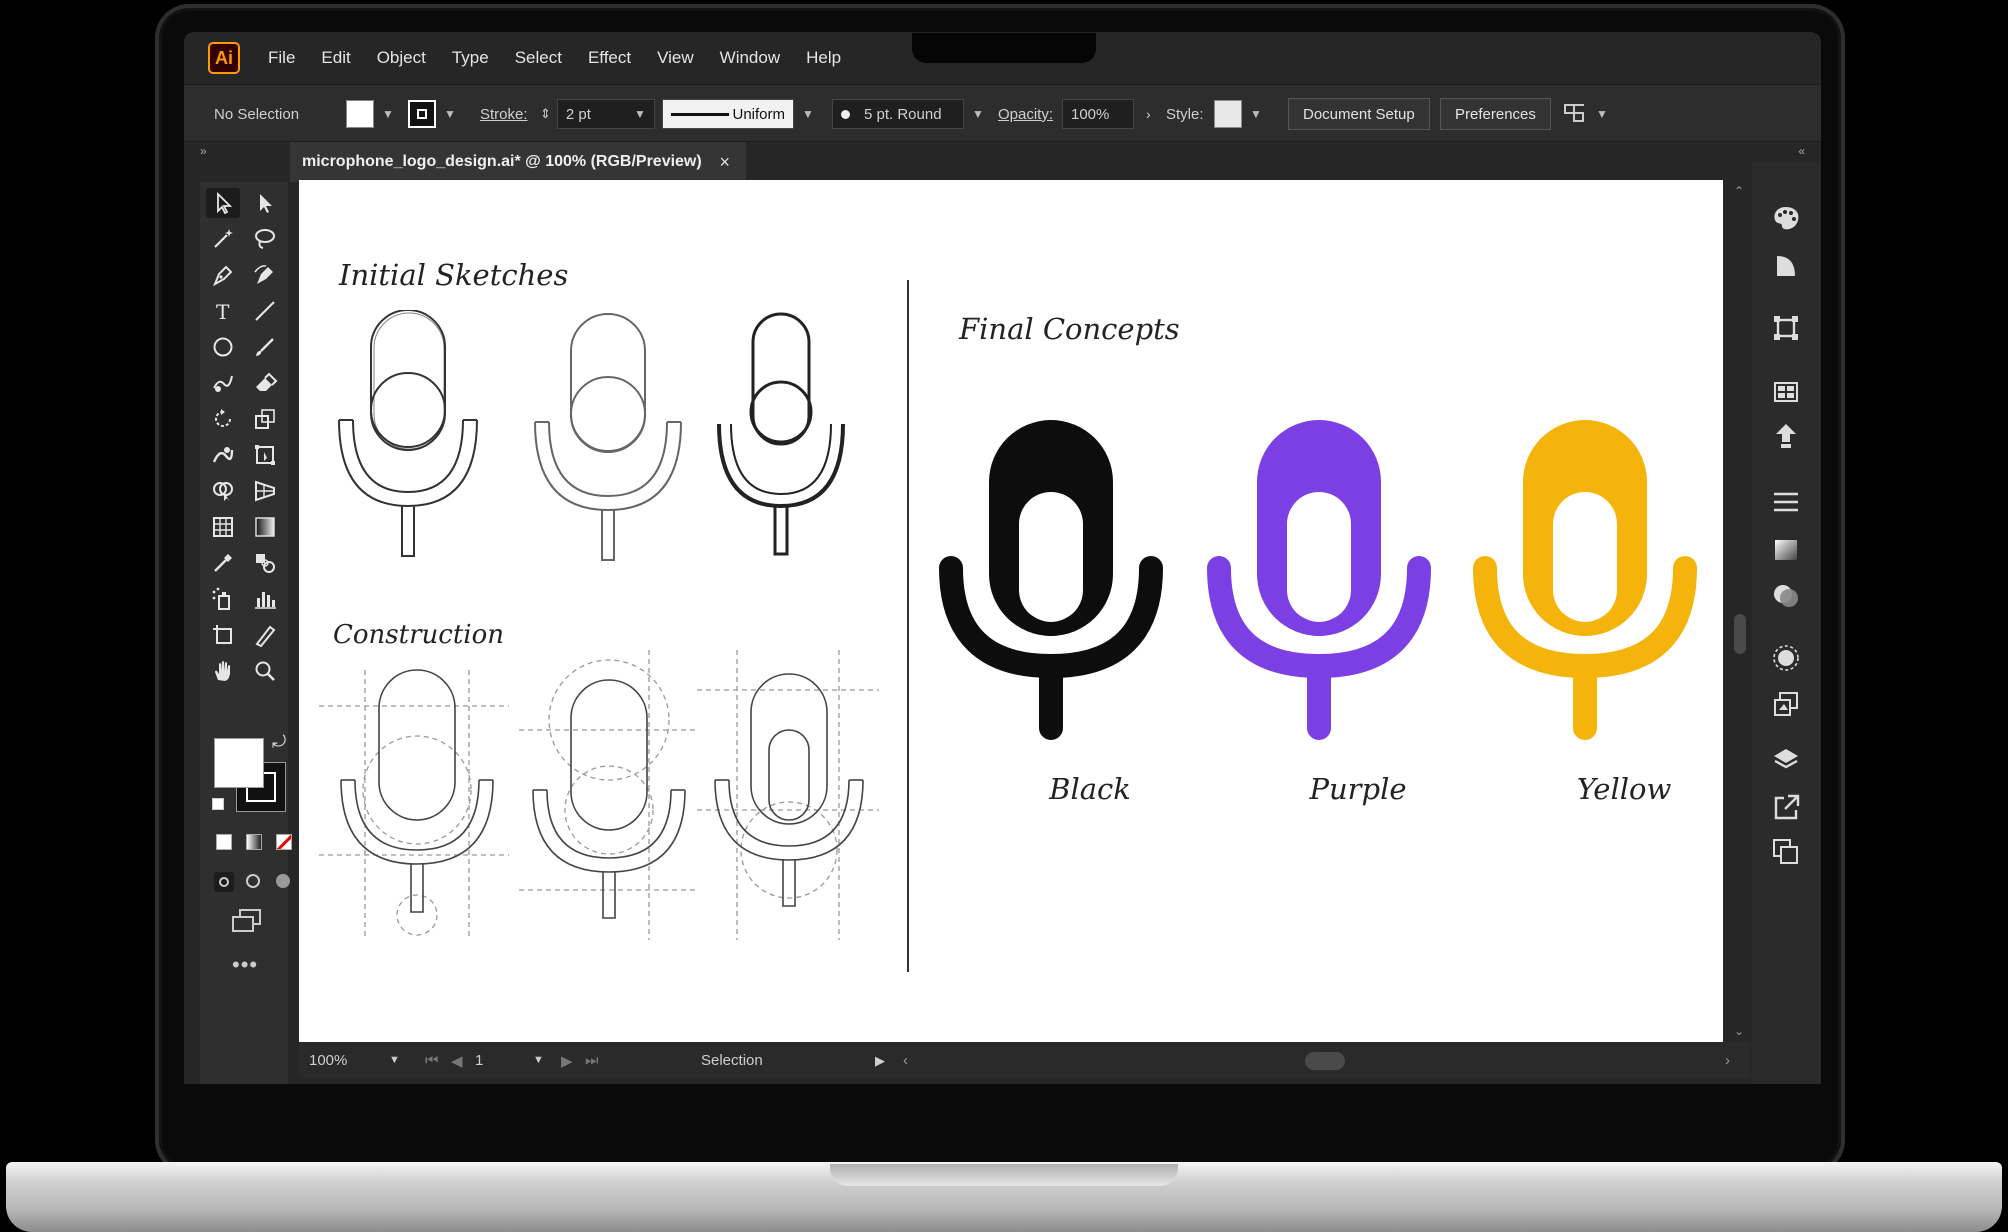 This screenshot has width=2008, height=1232. What do you see at coordinates (1727, 1060) in the screenshot?
I see `scroll-right-icon: ›` at bounding box center [1727, 1060].